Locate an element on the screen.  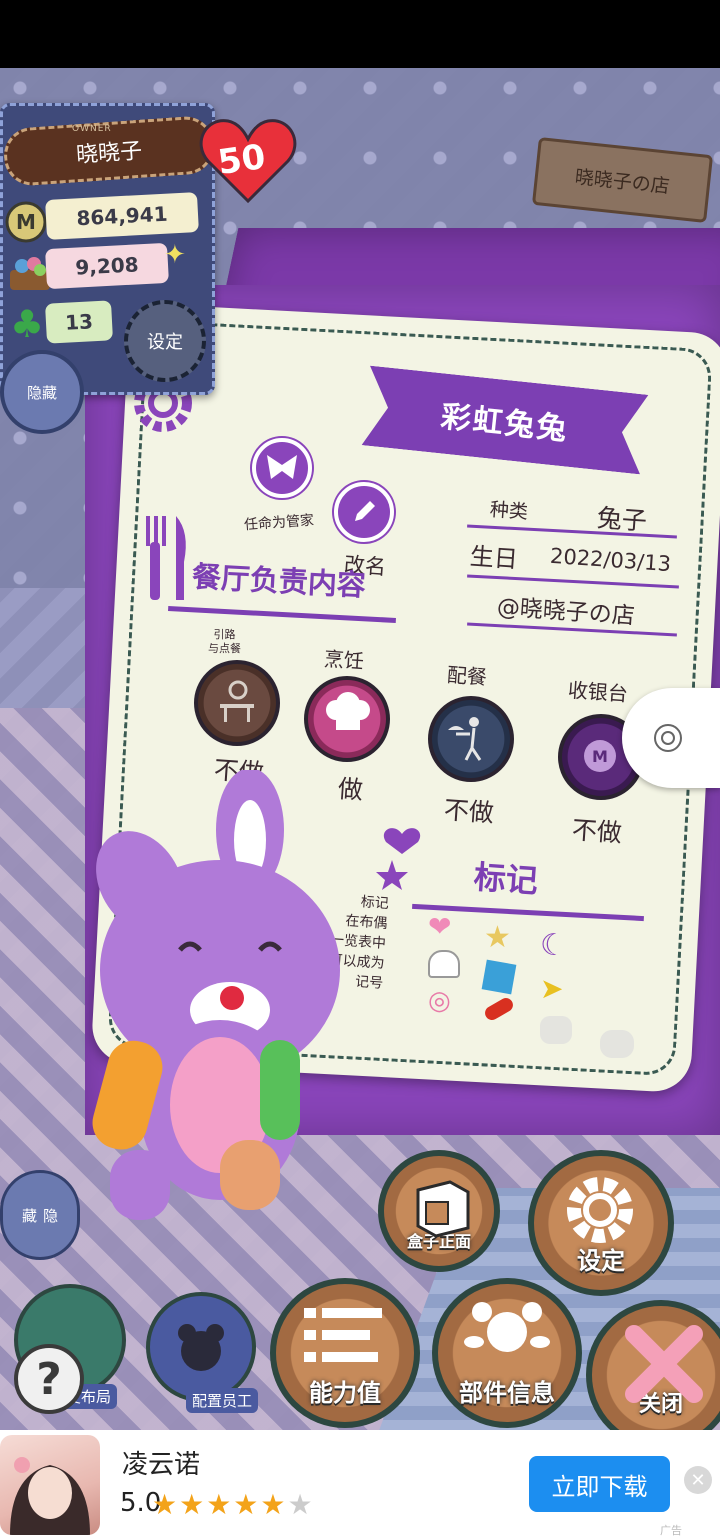
assign-staff-button is located at coordinates (201, 1347).